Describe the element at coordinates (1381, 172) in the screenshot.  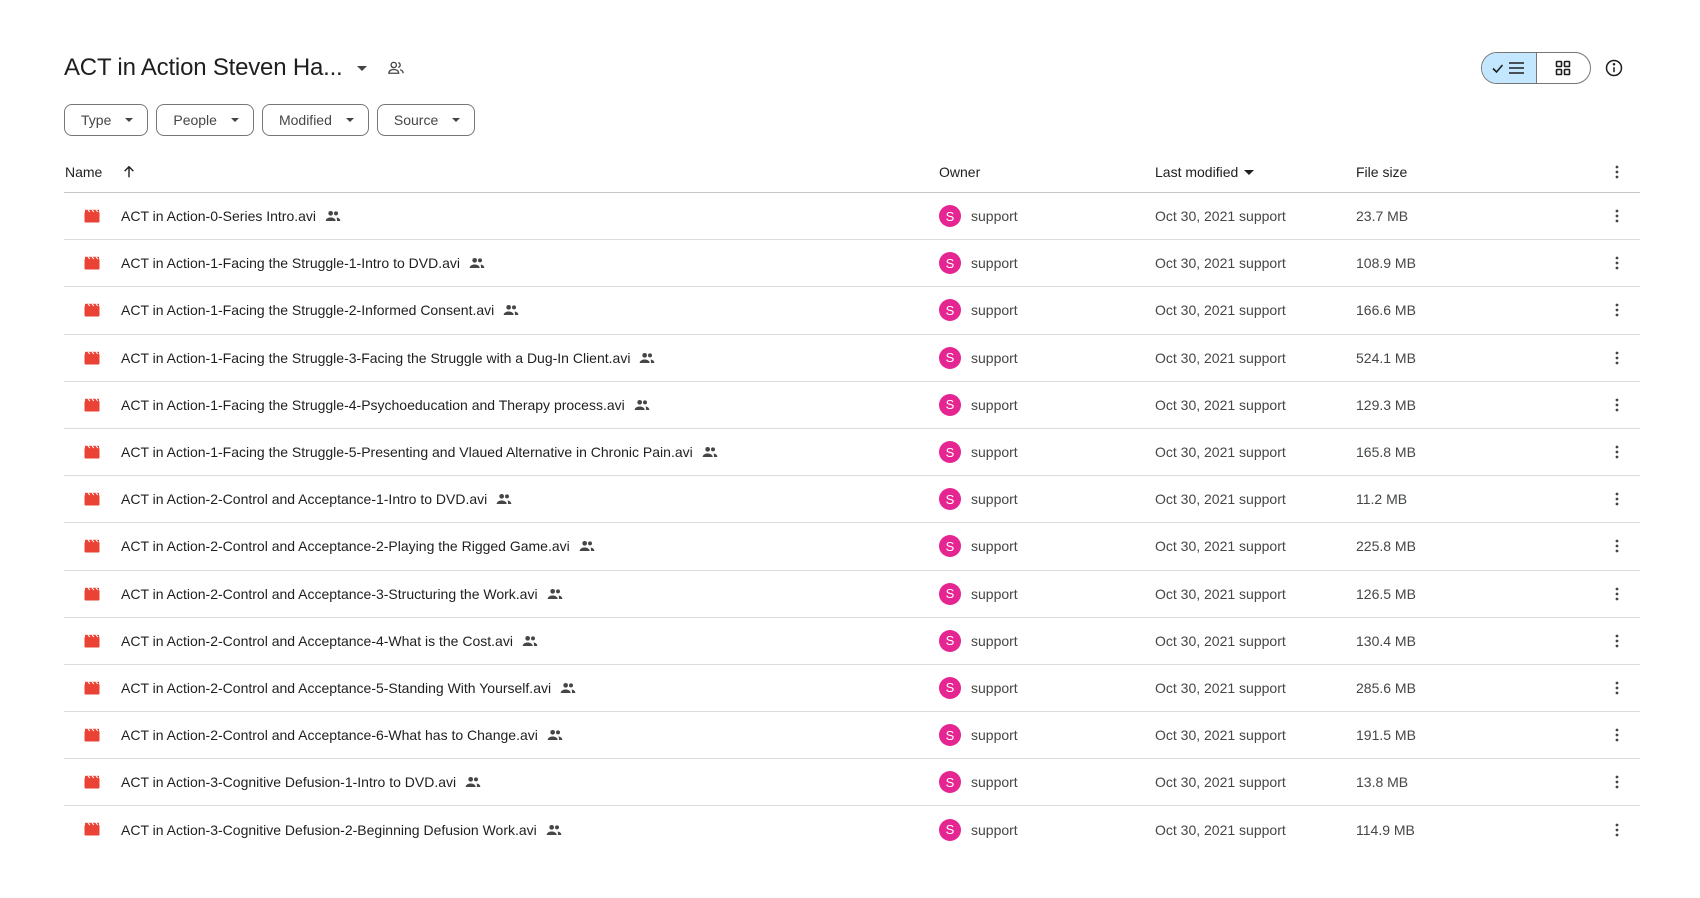
I see `column-file-size: File size` at that location.